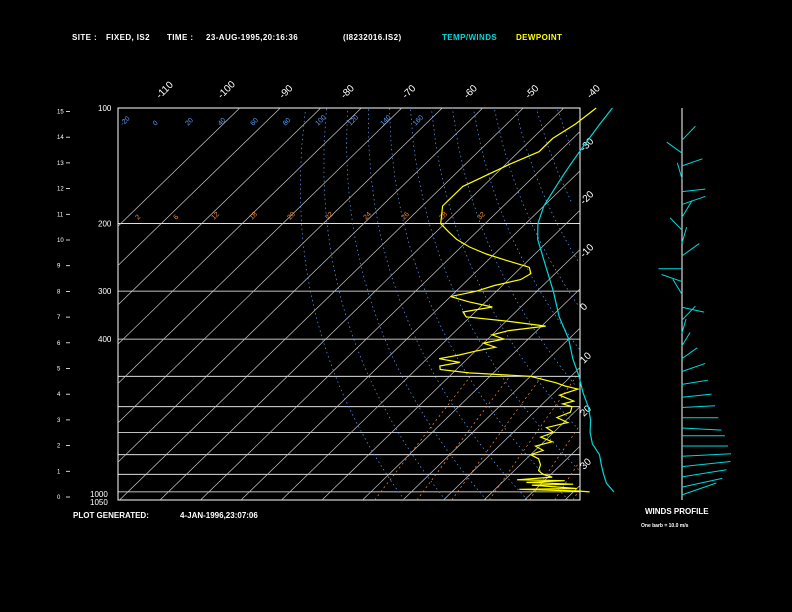 The image size is (792, 612). What do you see at coordinates (320, 120) in the screenshot?
I see `potential-temp-label: 100` at bounding box center [320, 120].